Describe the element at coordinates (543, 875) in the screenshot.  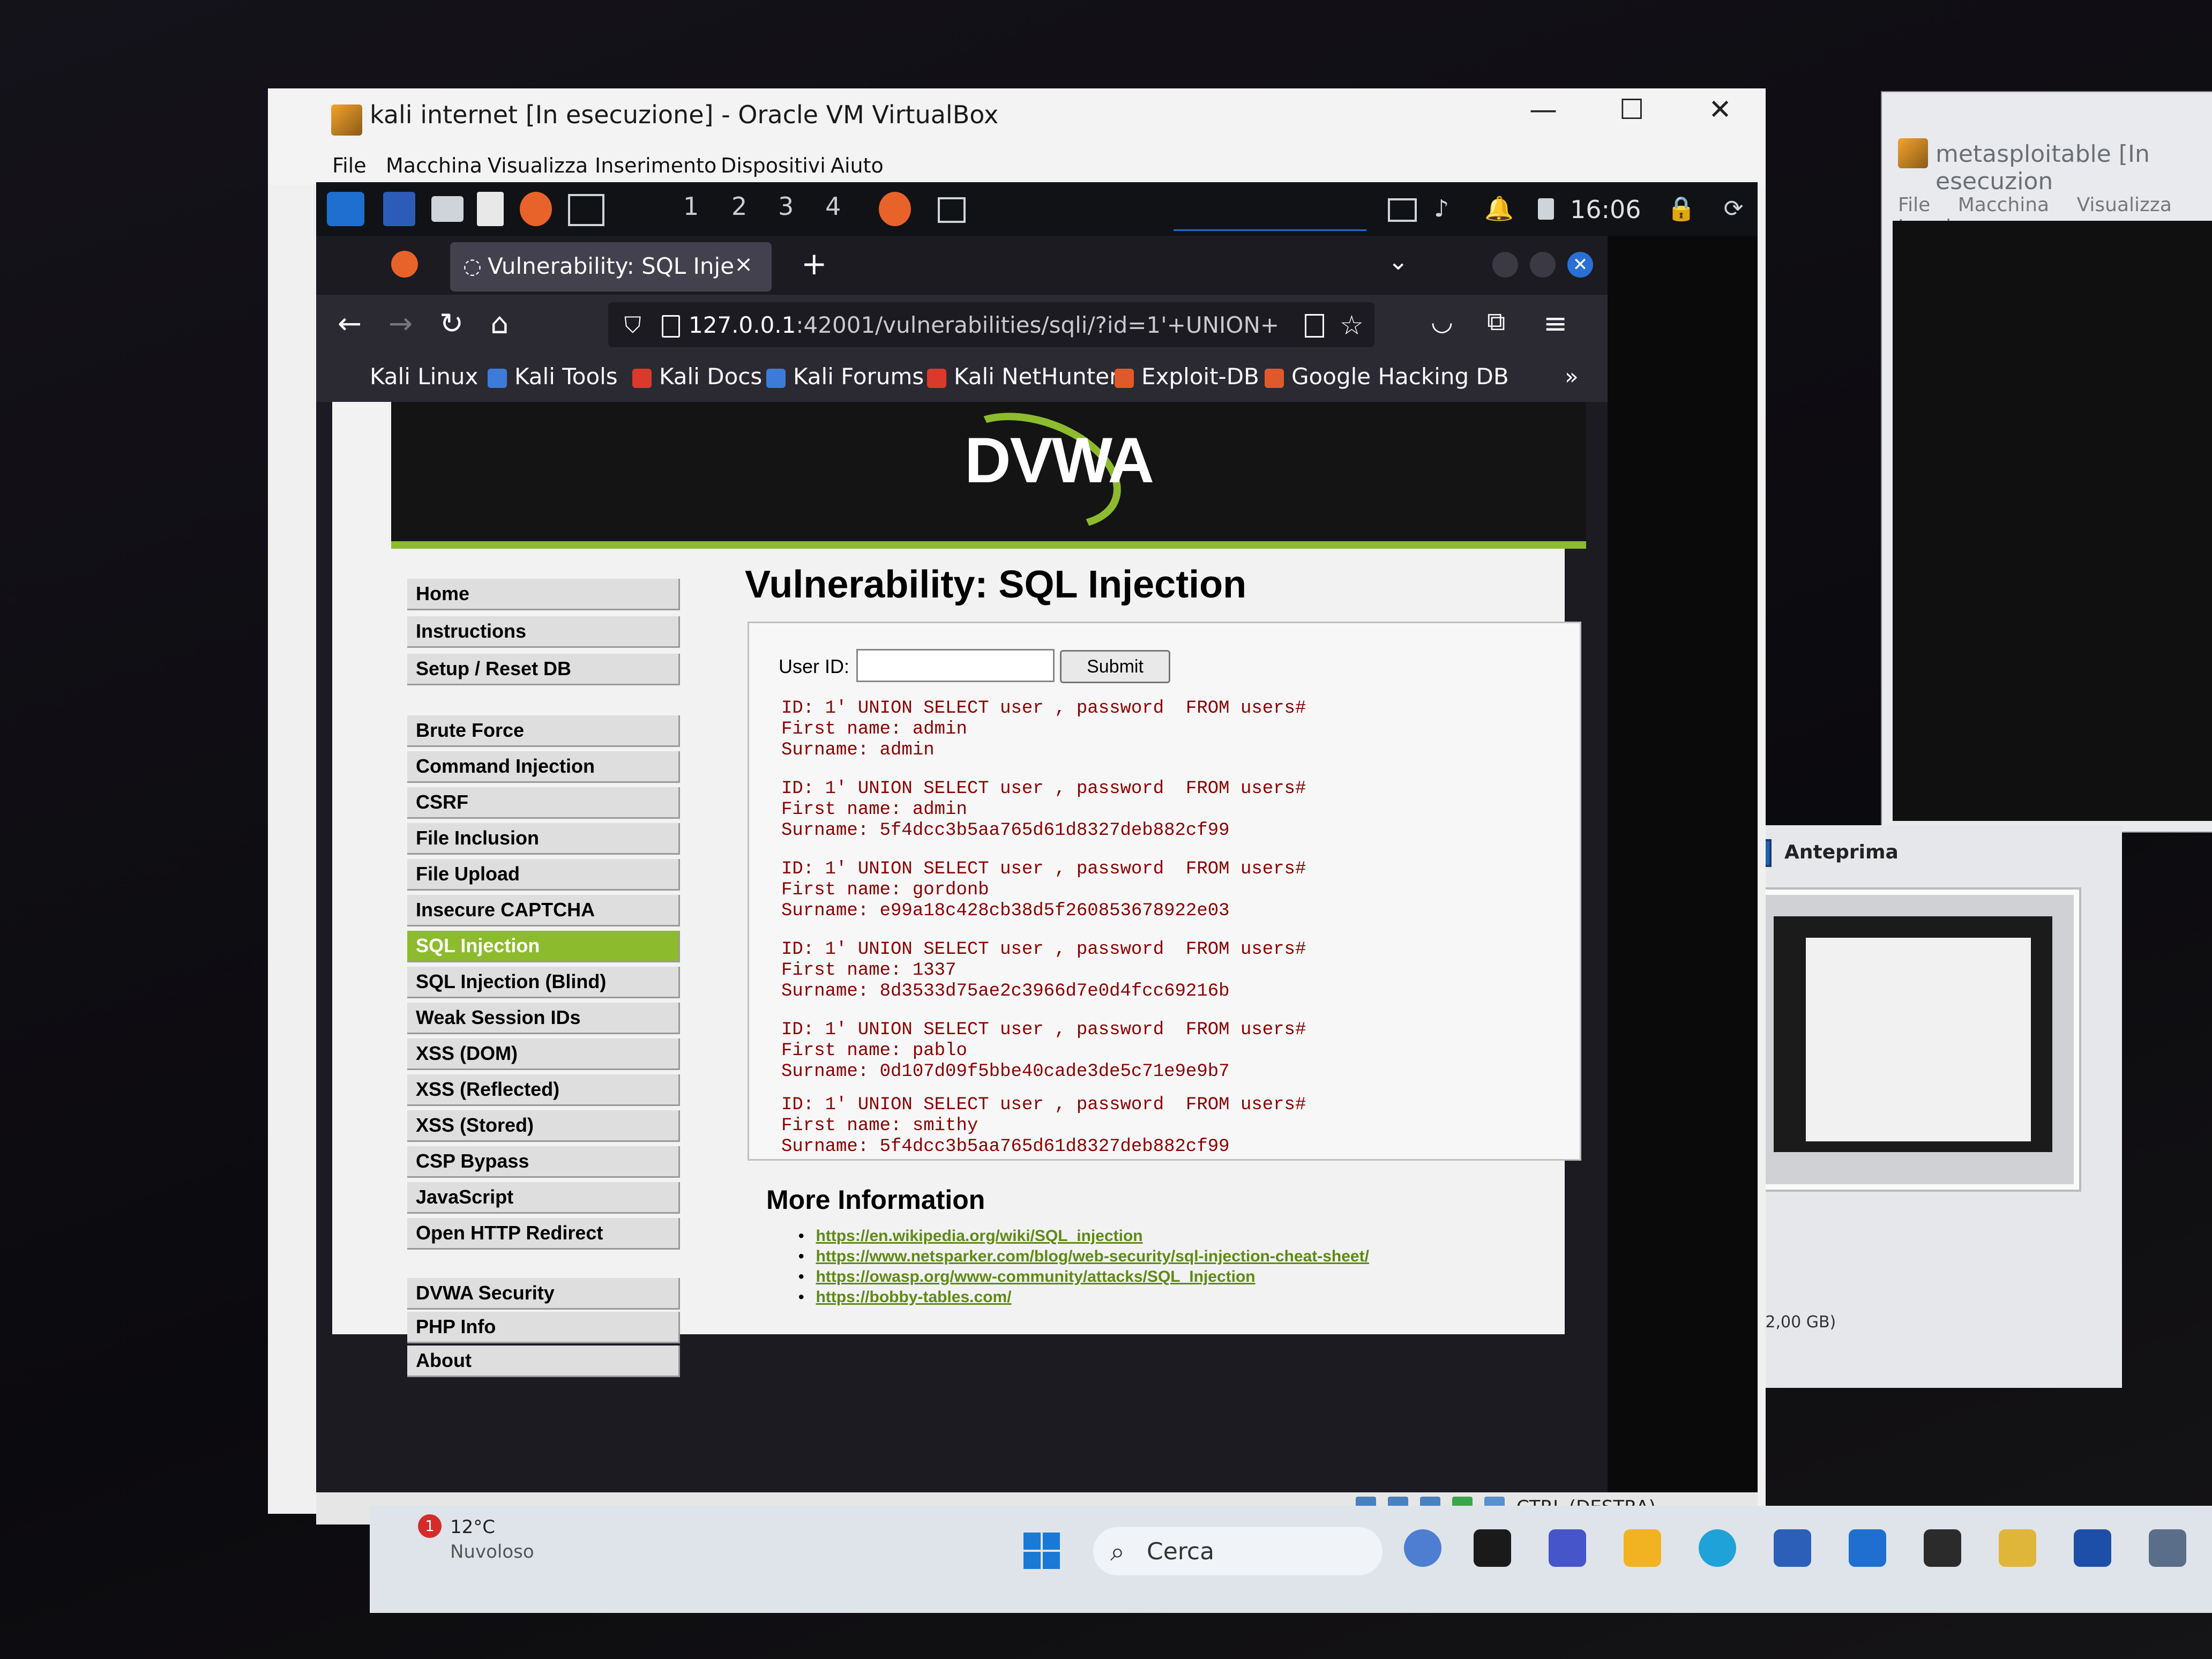
I see `menu-file-upload: File Upload` at that location.